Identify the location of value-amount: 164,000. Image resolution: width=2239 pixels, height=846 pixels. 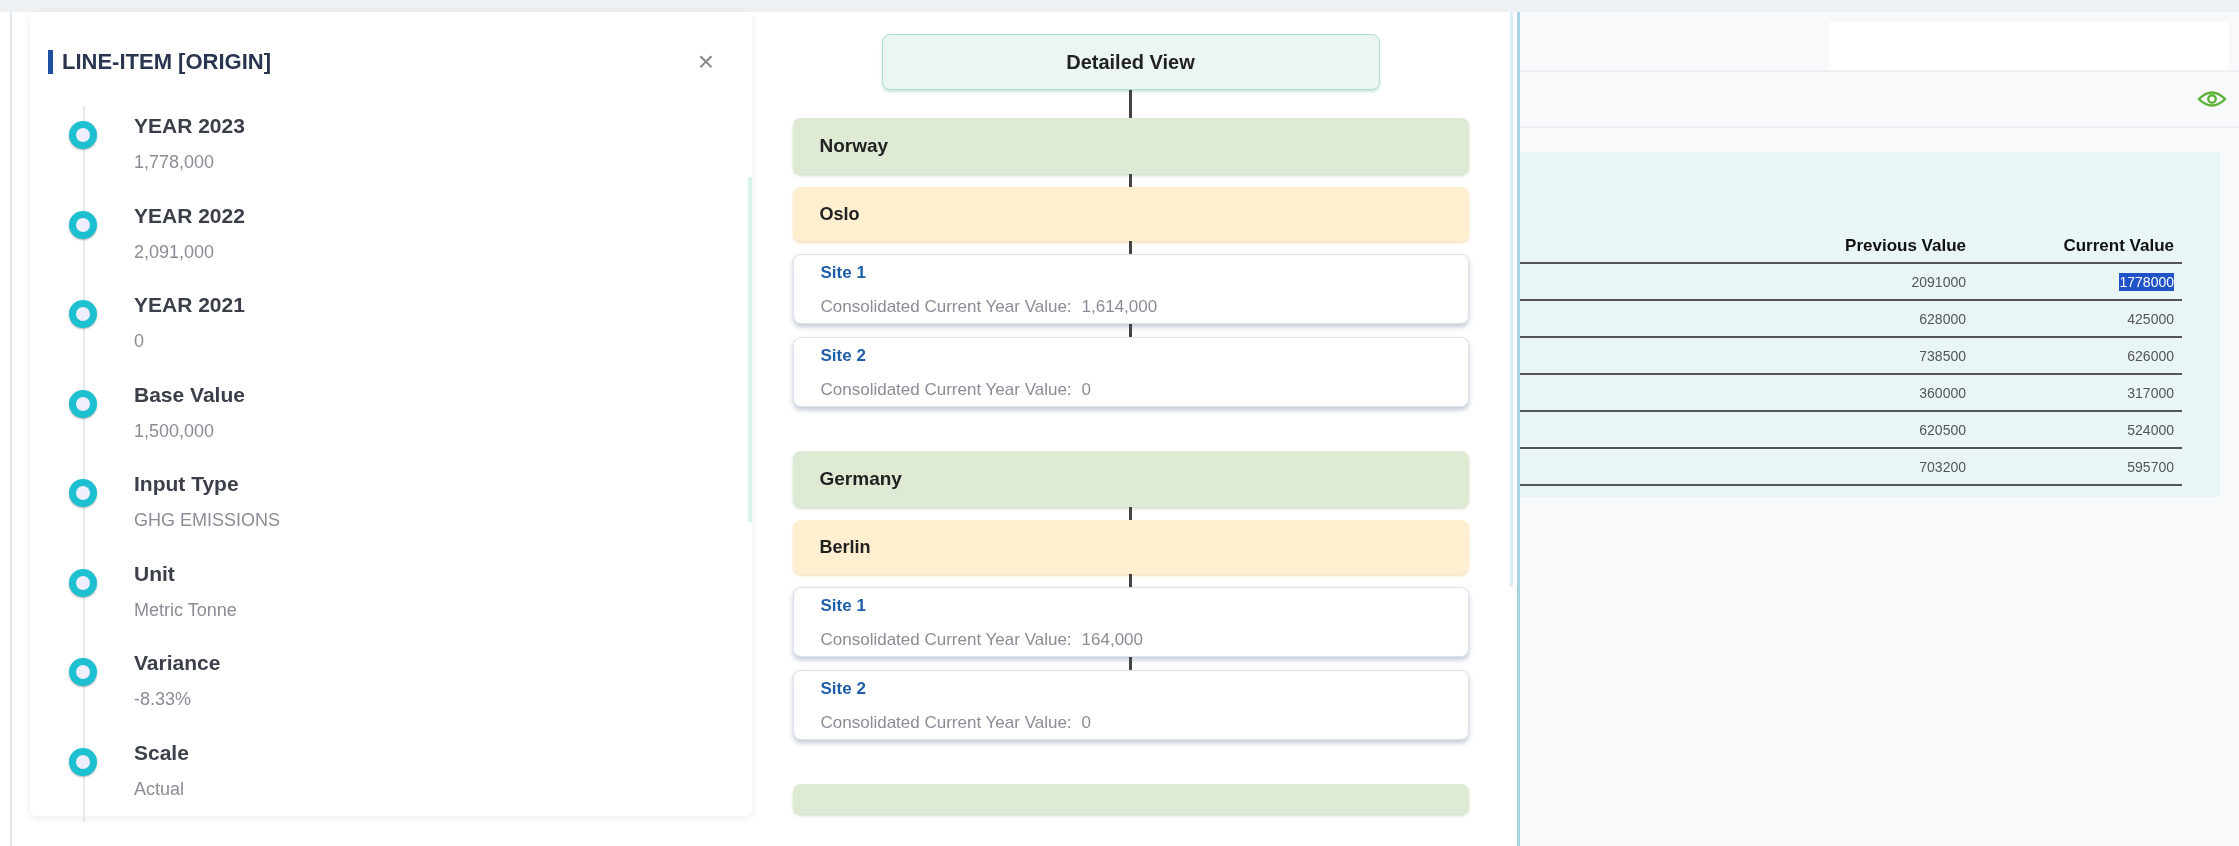
(1112, 639).